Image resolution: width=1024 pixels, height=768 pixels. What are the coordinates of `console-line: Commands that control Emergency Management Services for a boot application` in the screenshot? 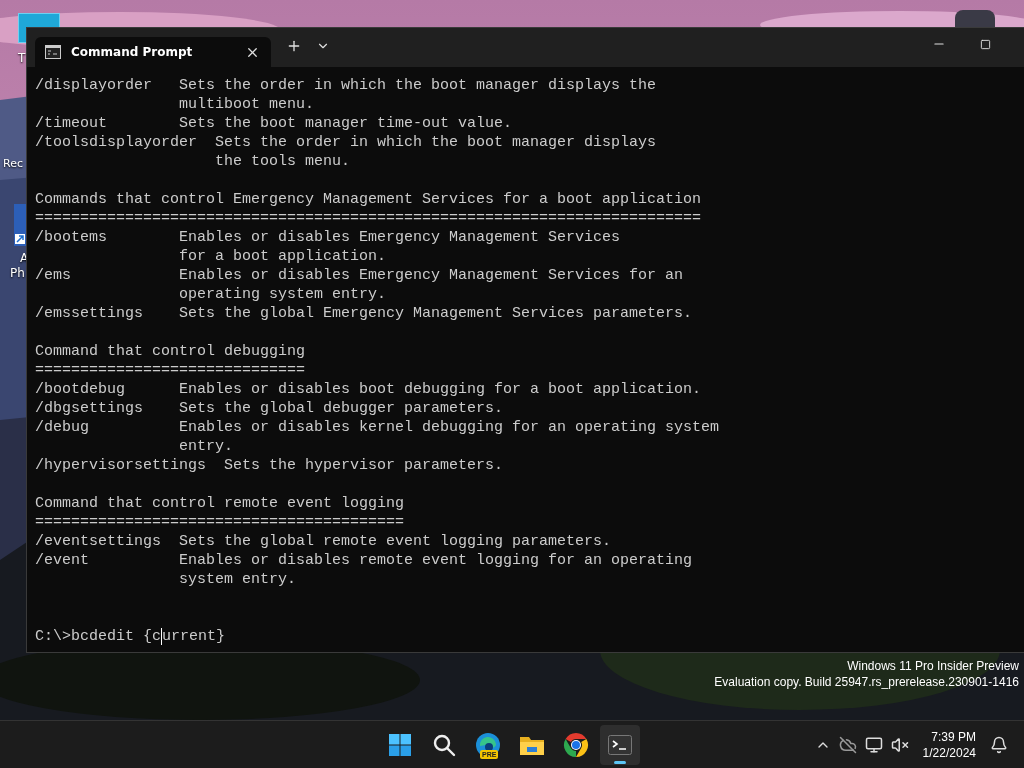 It's located at (369, 199).